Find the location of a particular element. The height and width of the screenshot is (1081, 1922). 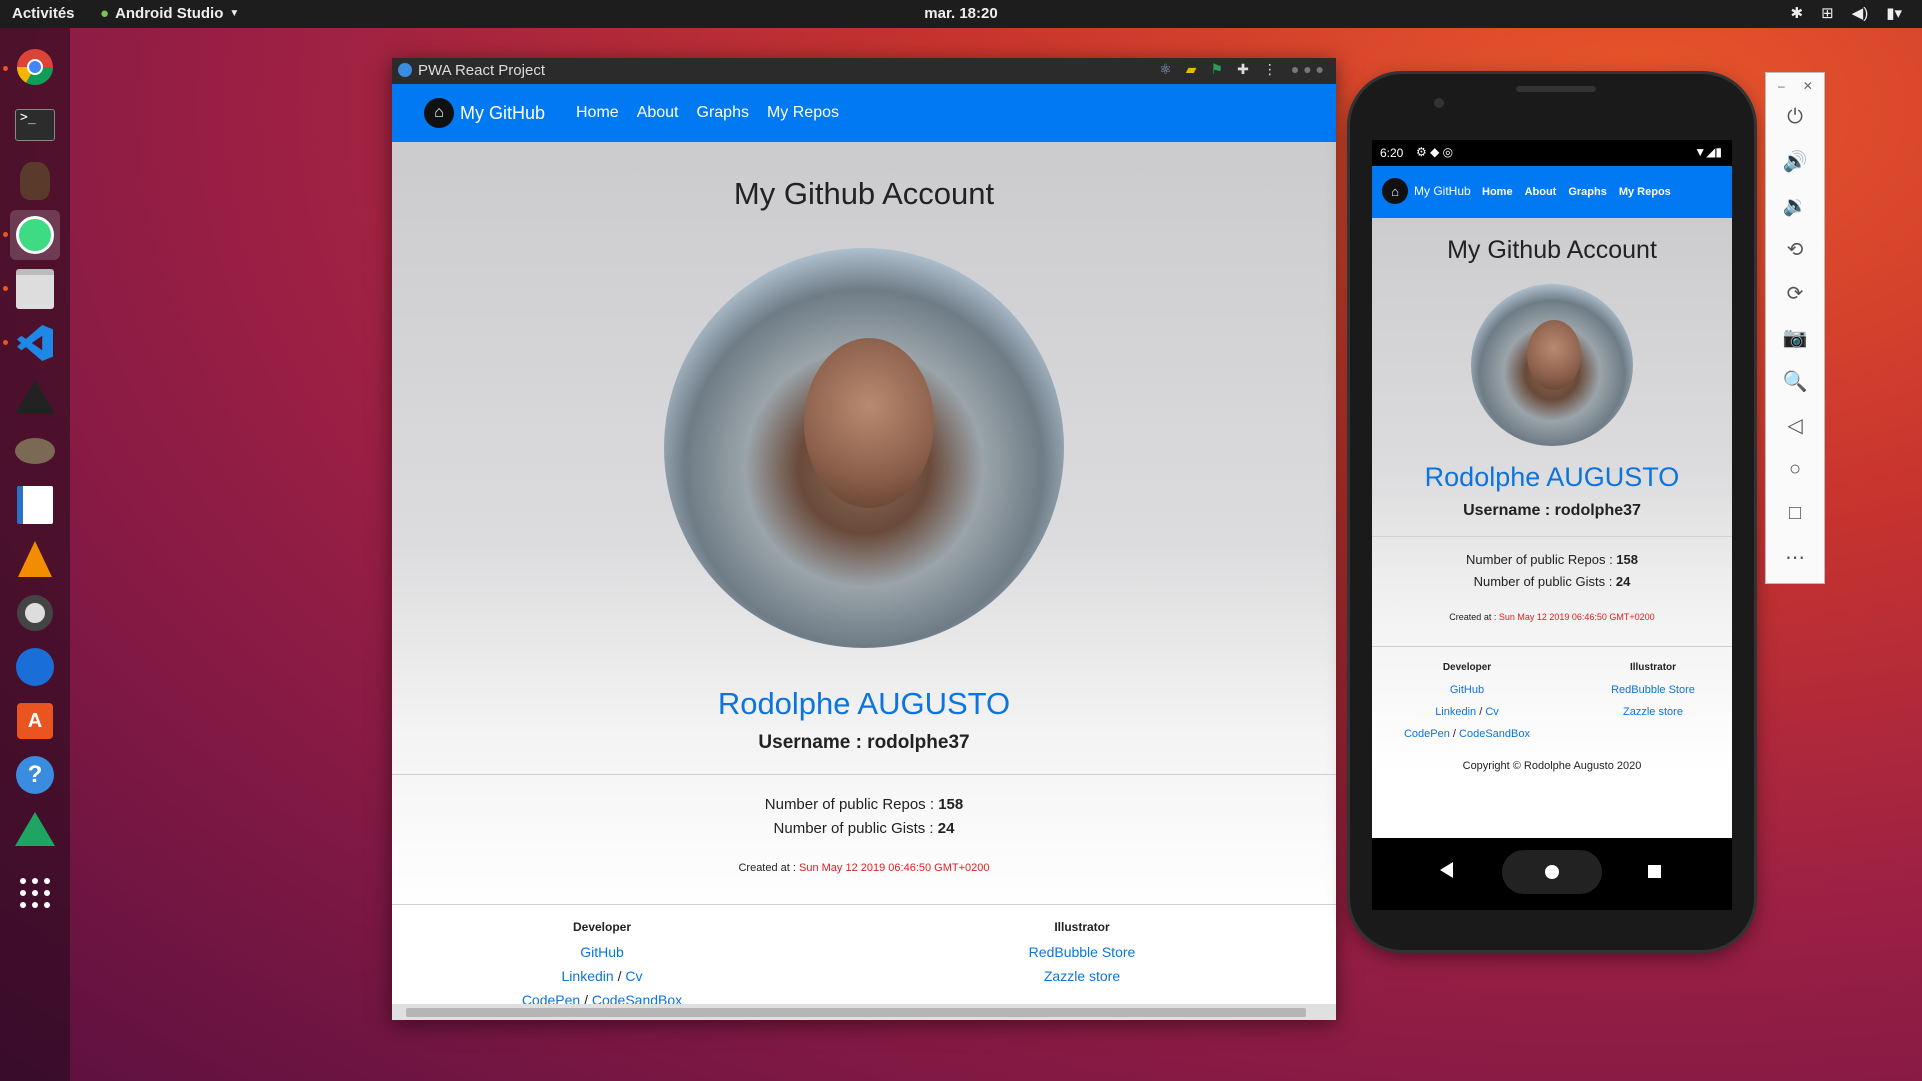

show-apps-icon is located at coordinates (35, 893).